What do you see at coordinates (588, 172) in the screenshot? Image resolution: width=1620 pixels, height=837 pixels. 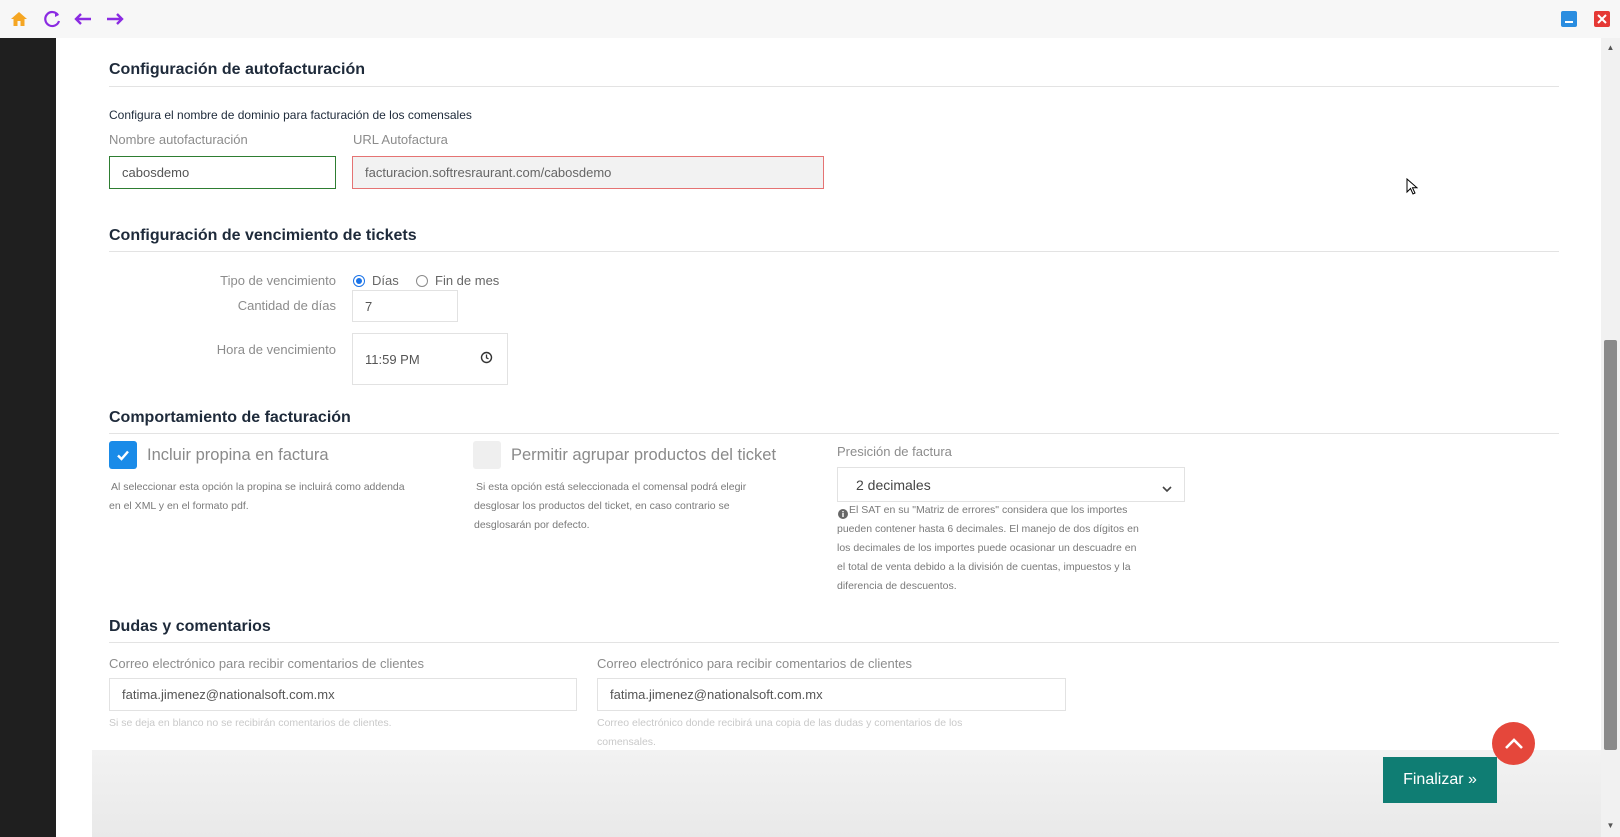 I see `url-autofactura-input: facturacion.softresraurant.com/cabosdemo` at bounding box center [588, 172].